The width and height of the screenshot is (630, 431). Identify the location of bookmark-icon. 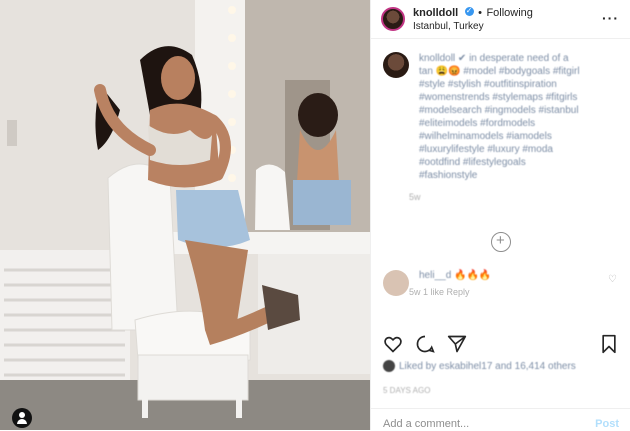
(609, 344).